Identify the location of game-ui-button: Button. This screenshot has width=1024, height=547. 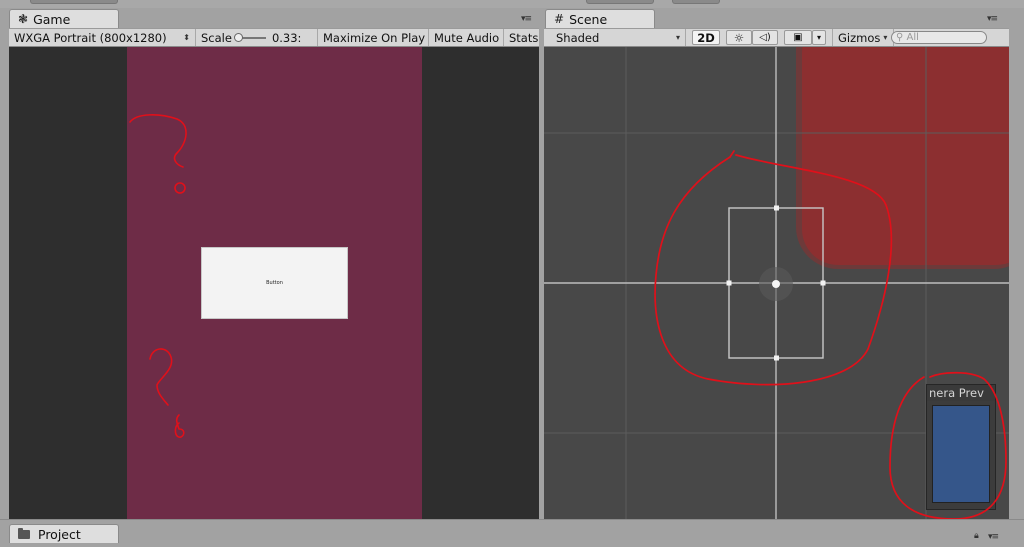
(274, 283).